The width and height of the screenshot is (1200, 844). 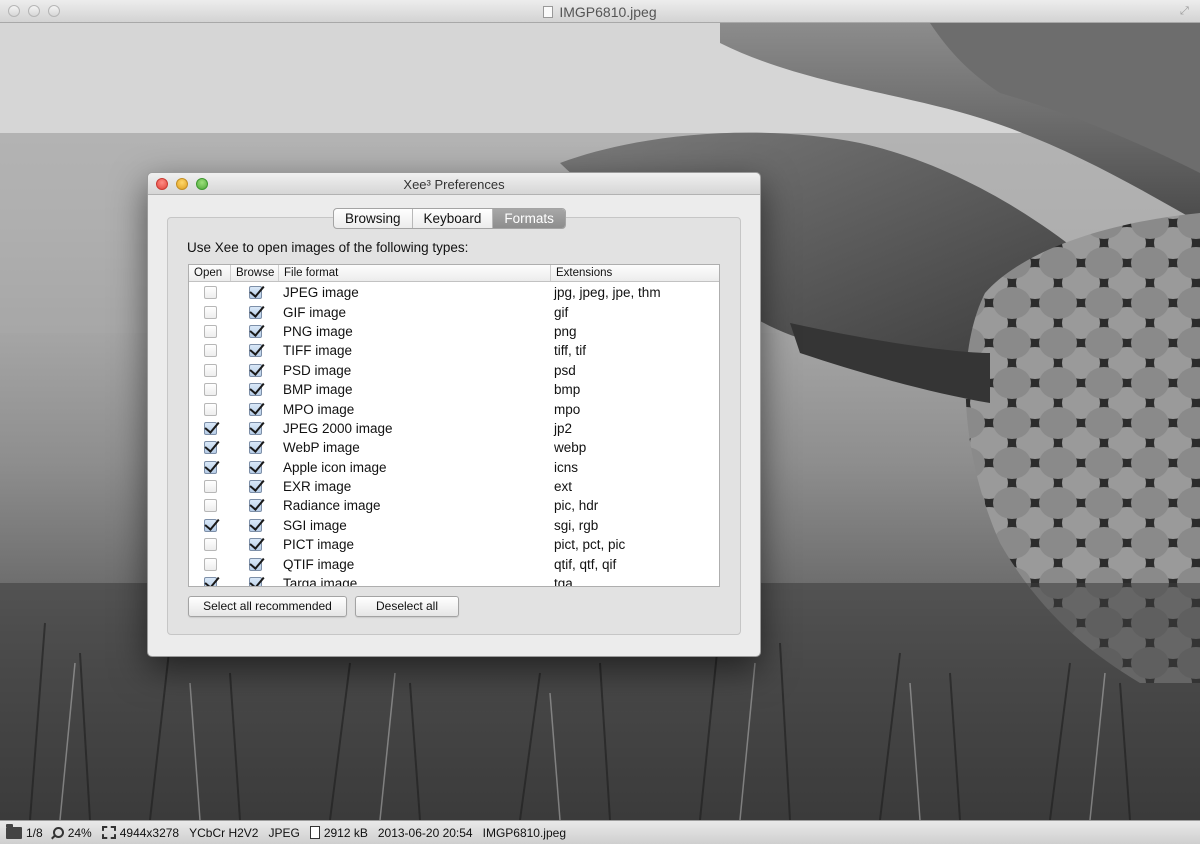 What do you see at coordinates (373, 218) in the screenshot?
I see `tab-browsing: Browsing` at bounding box center [373, 218].